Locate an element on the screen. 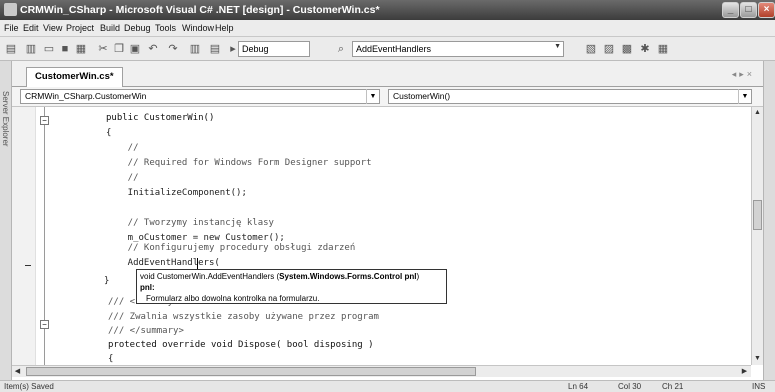 This screenshot has width=775, height=392. status-mode: INS is located at coordinates (759, 386).